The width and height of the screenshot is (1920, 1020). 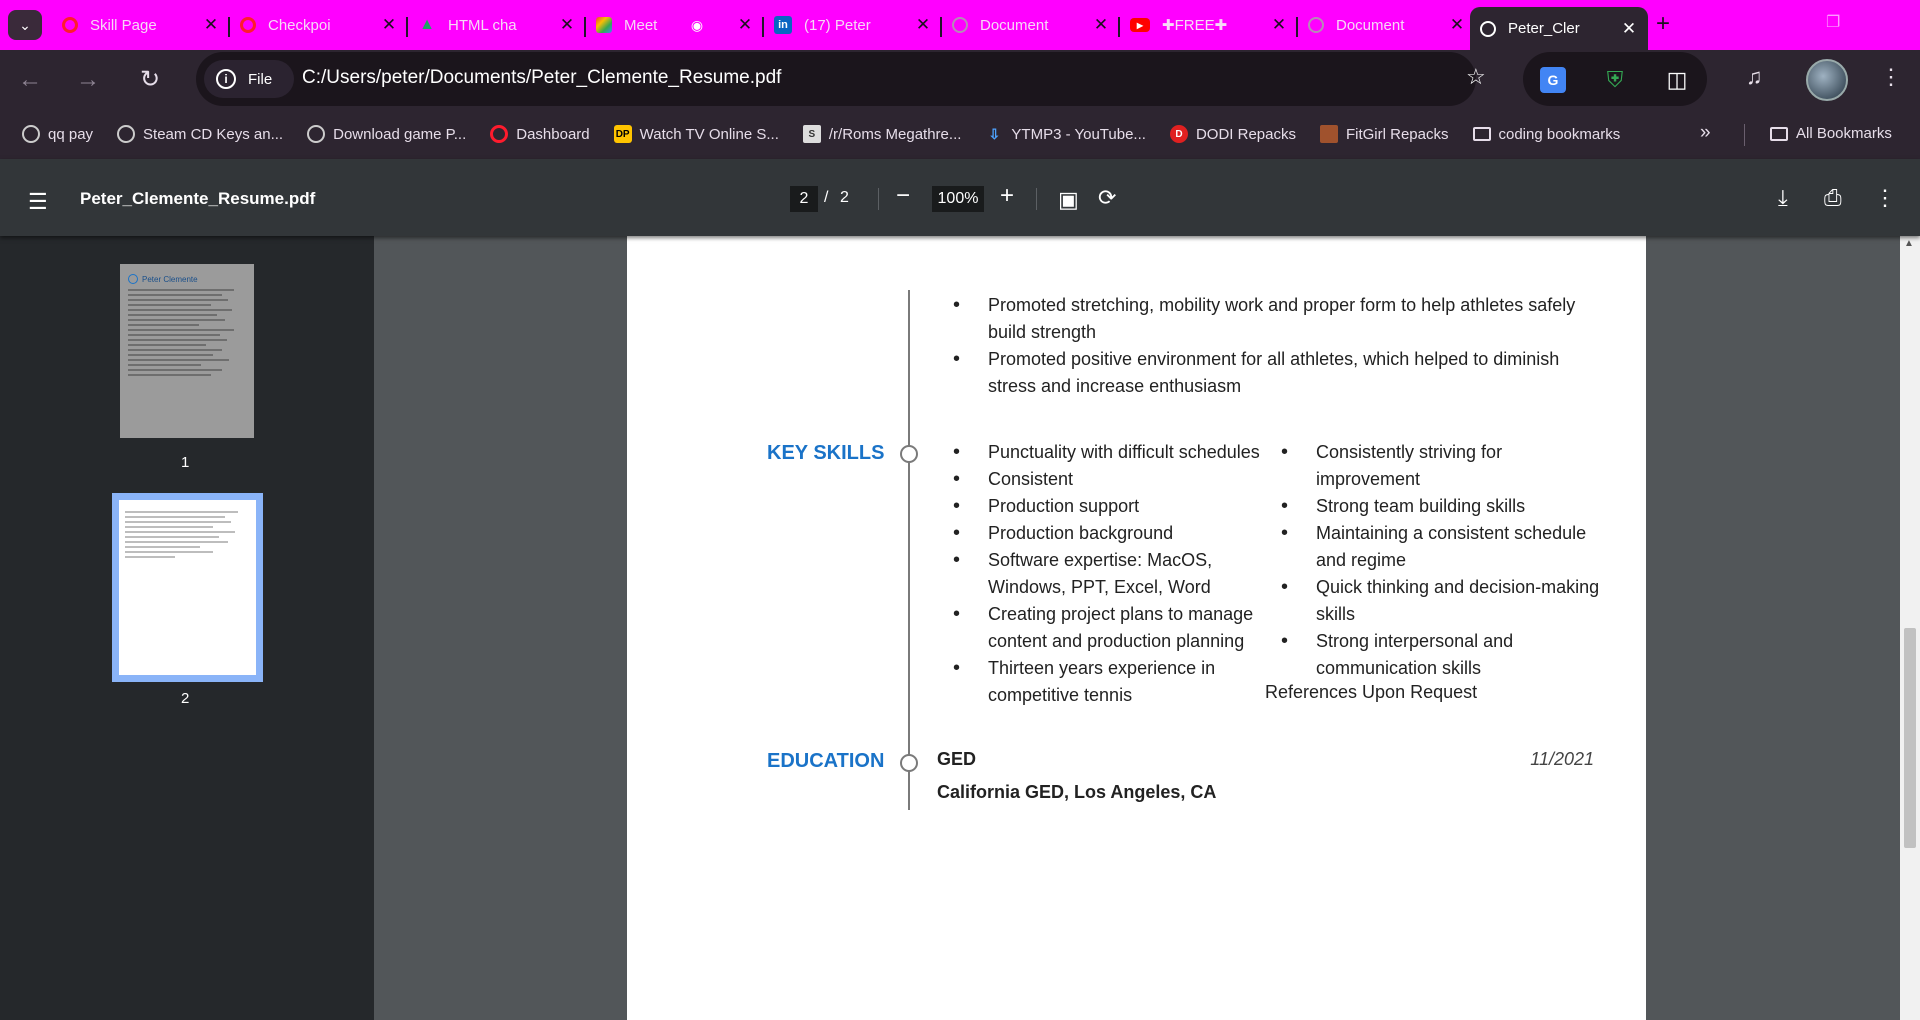 What do you see at coordinates (1910, 738) in the screenshot?
I see `scrollbar-thumb` at bounding box center [1910, 738].